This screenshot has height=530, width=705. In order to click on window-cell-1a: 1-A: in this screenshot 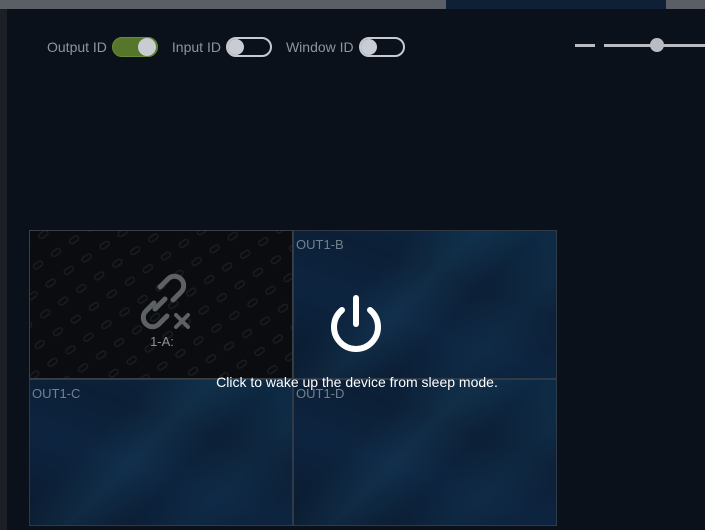, I will do `click(161, 304)`.